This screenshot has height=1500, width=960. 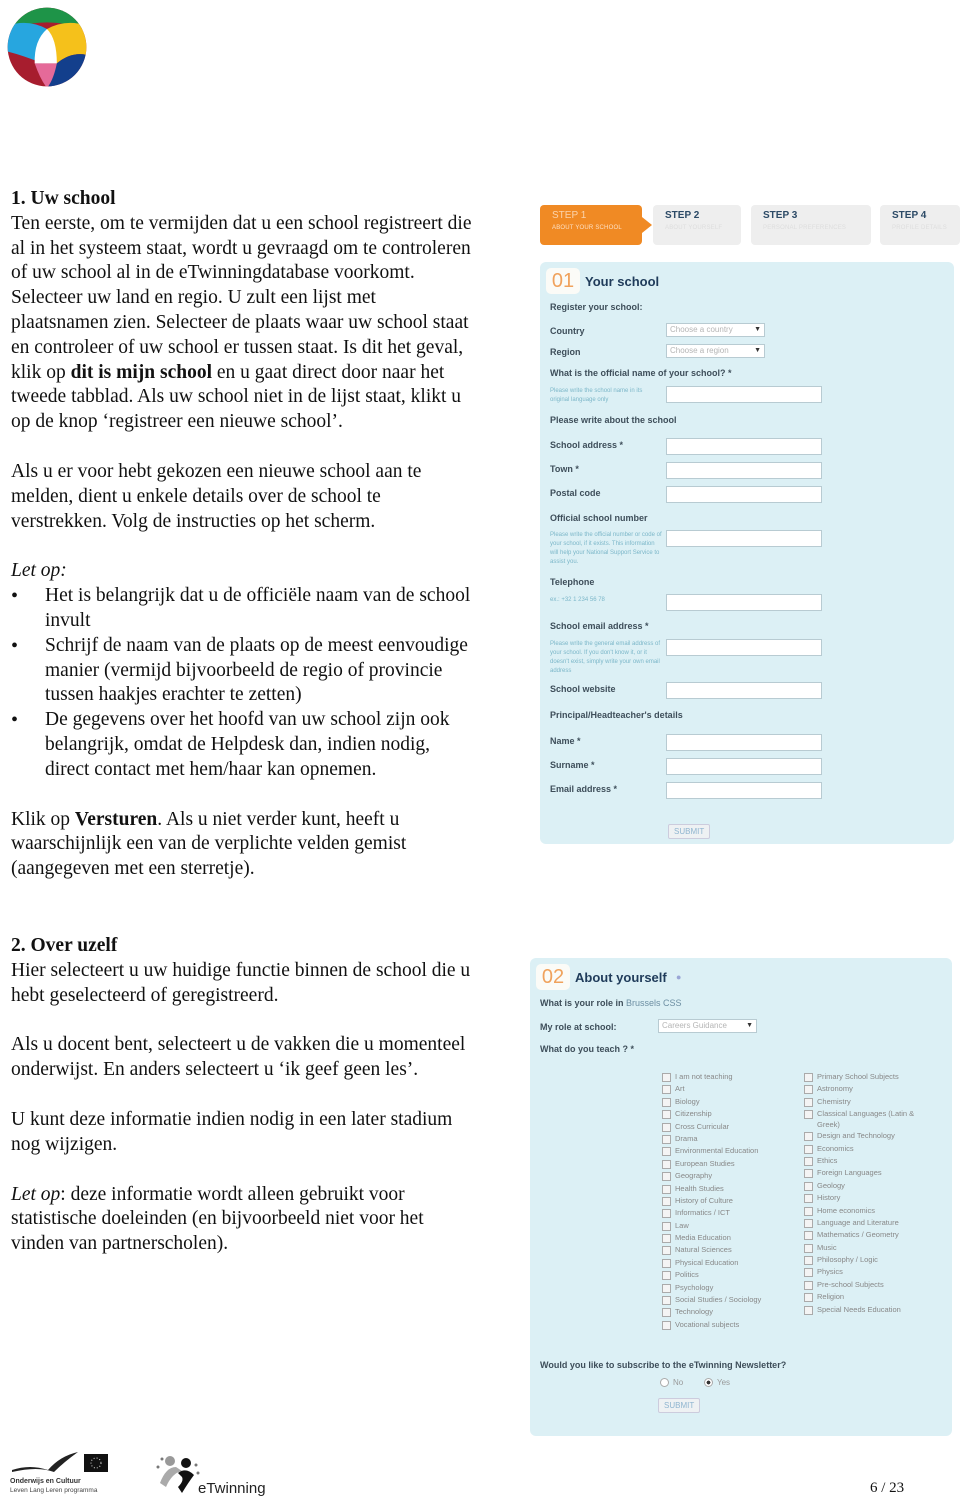 What do you see at coordinates (711, 1288) in the screenshot?
I see `subject-checkbox: Psychology` at bounding box center [711, 1288].